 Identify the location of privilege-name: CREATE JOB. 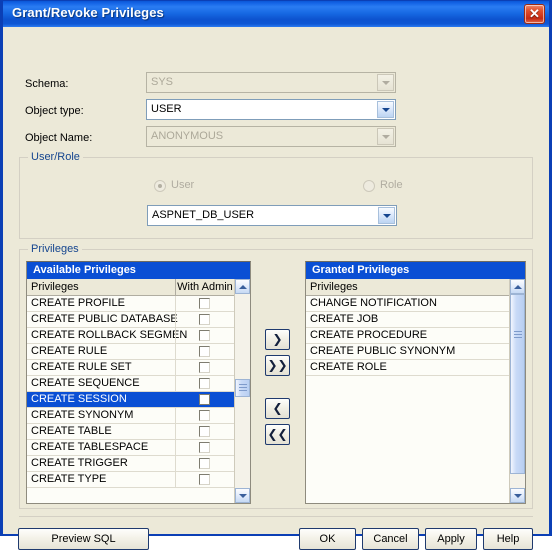
(344, 319).